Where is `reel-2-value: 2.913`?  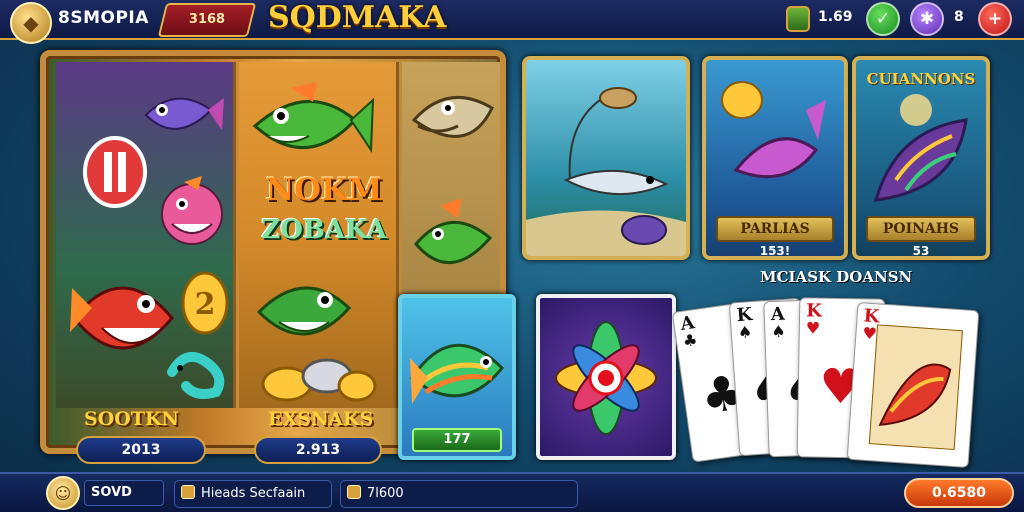 reel-2-value: 2.913 is located at coordinates (318, 450).